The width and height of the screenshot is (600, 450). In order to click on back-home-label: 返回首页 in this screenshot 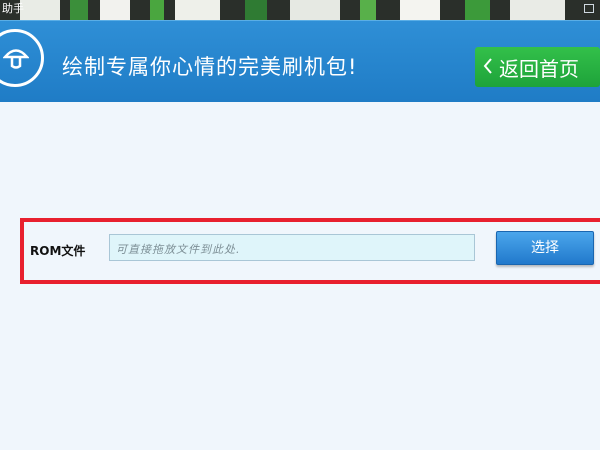, I will do `click(539, 68)`.